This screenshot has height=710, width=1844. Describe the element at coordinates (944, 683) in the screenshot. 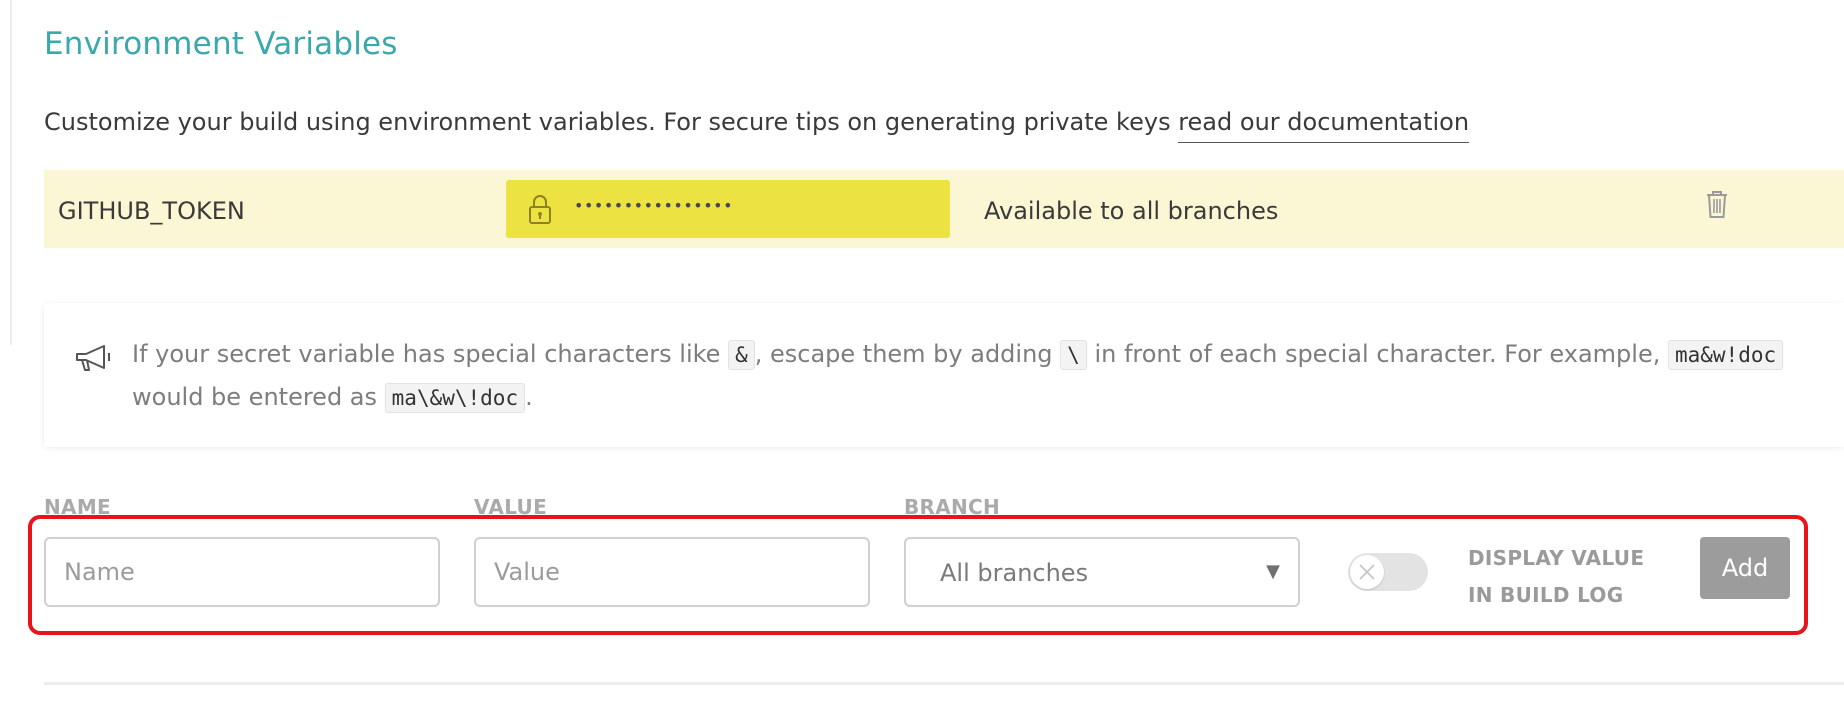

I see `bottom-divider` at that location.